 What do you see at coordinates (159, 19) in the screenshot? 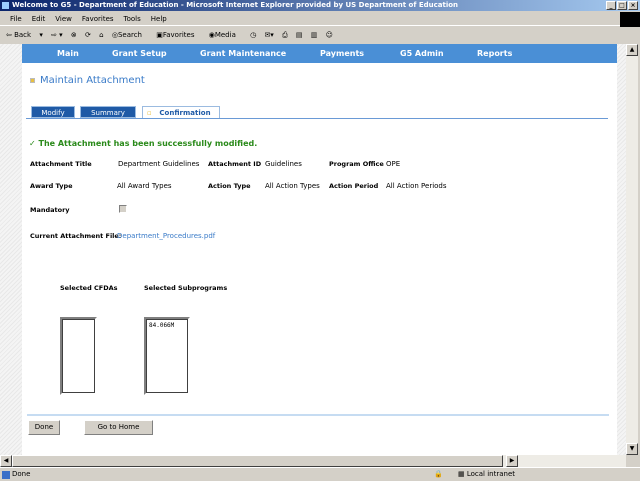
I see `menu-help: Help` at bounding box center [159, 19].